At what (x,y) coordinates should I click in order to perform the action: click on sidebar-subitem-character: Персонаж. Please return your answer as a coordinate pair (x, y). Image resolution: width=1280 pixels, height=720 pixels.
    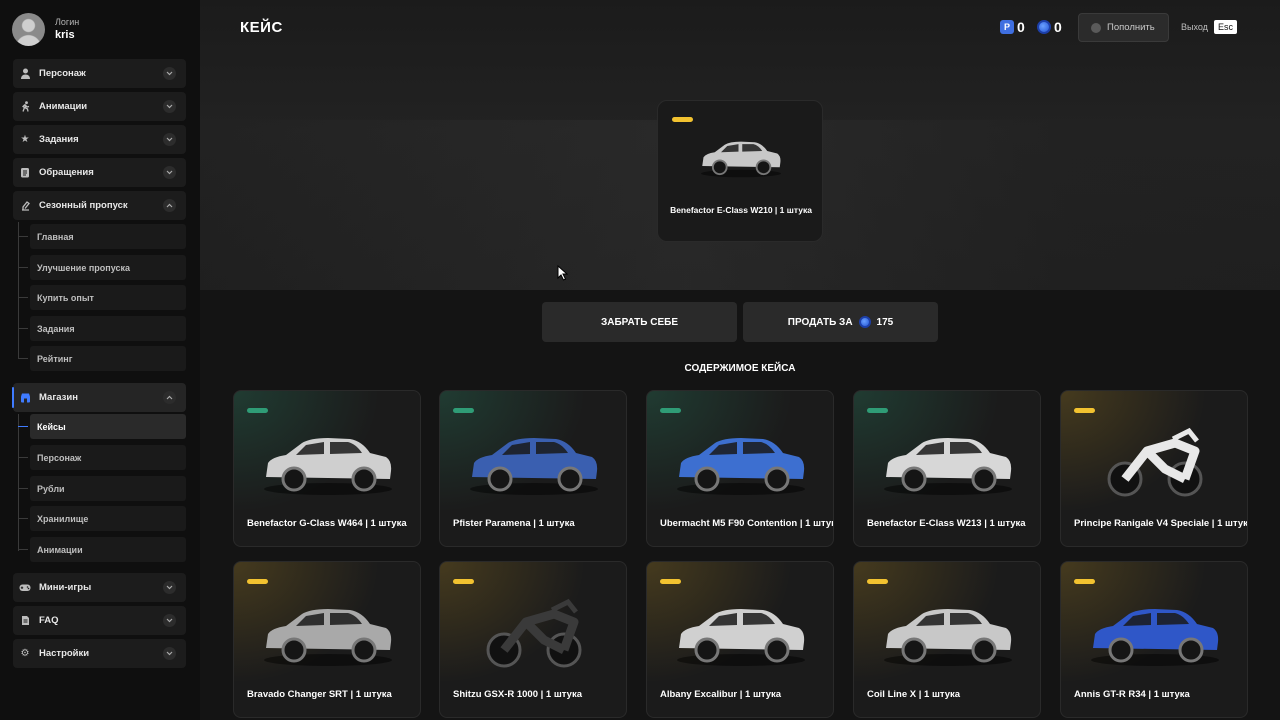
    Looking at the image, I should click on (102, 457).